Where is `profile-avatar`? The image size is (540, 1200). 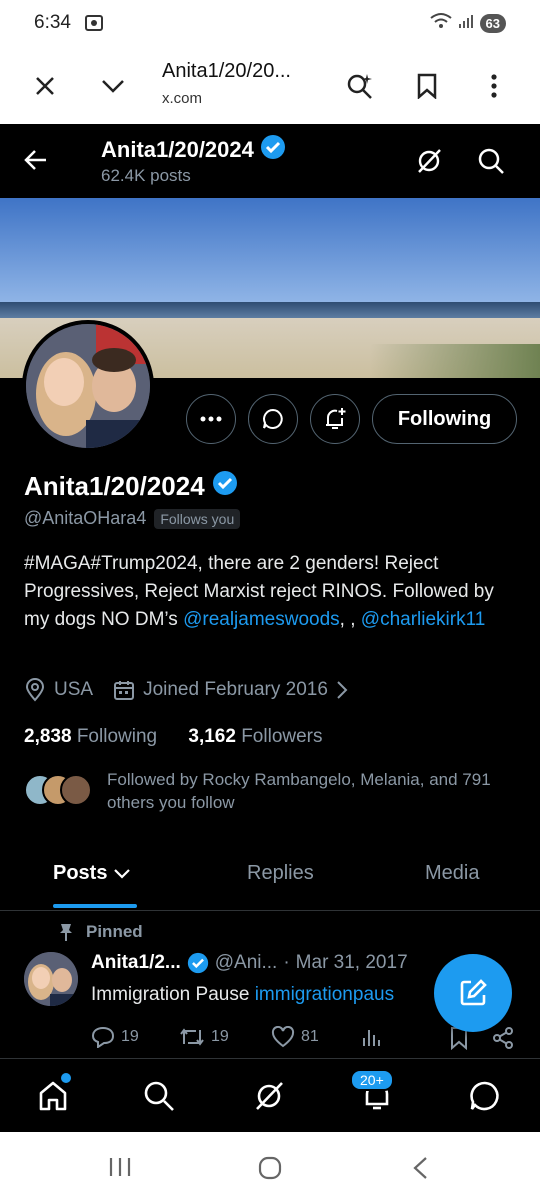 profile-avatar is located at coordinates (88, 386).